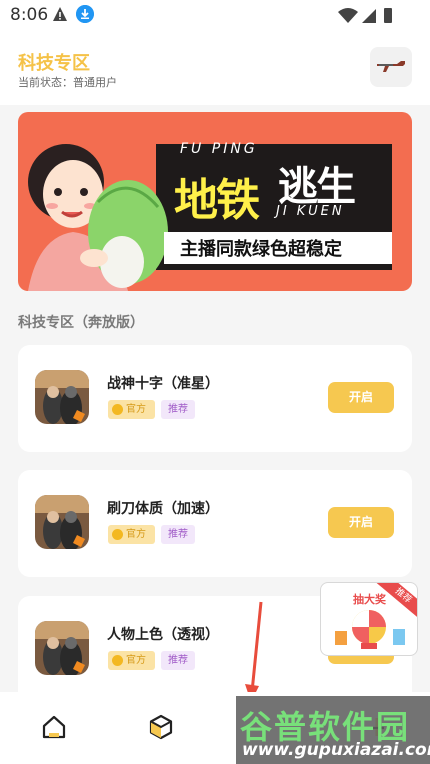 This screenshot has width=430, height=764. Describe the element at coordinates (370, 629) in the screenshot. I see `prize-wheel-icon` at that location.